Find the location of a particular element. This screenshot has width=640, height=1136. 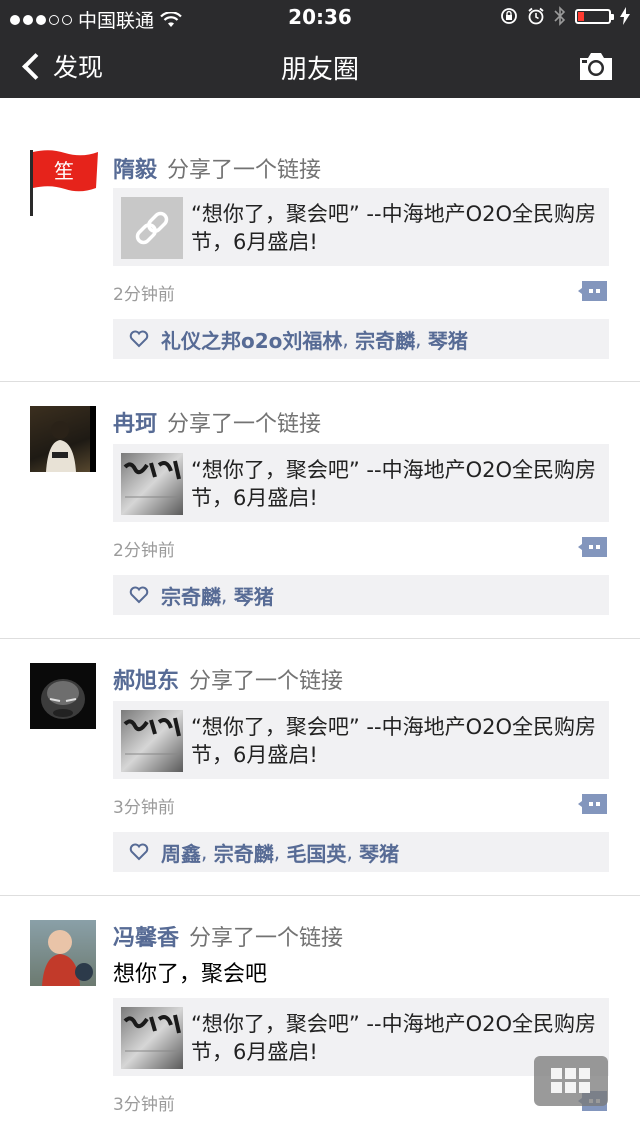

orientation-lock-icon is located at coordinates (509, 16).